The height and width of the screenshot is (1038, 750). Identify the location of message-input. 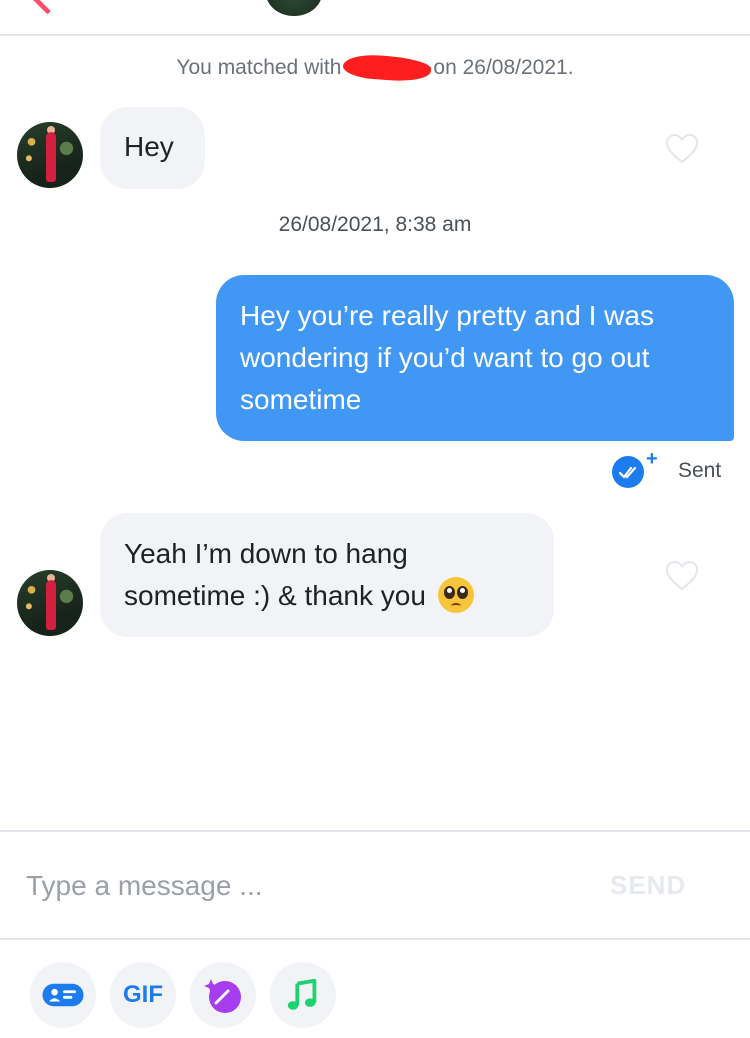
(306, 886).